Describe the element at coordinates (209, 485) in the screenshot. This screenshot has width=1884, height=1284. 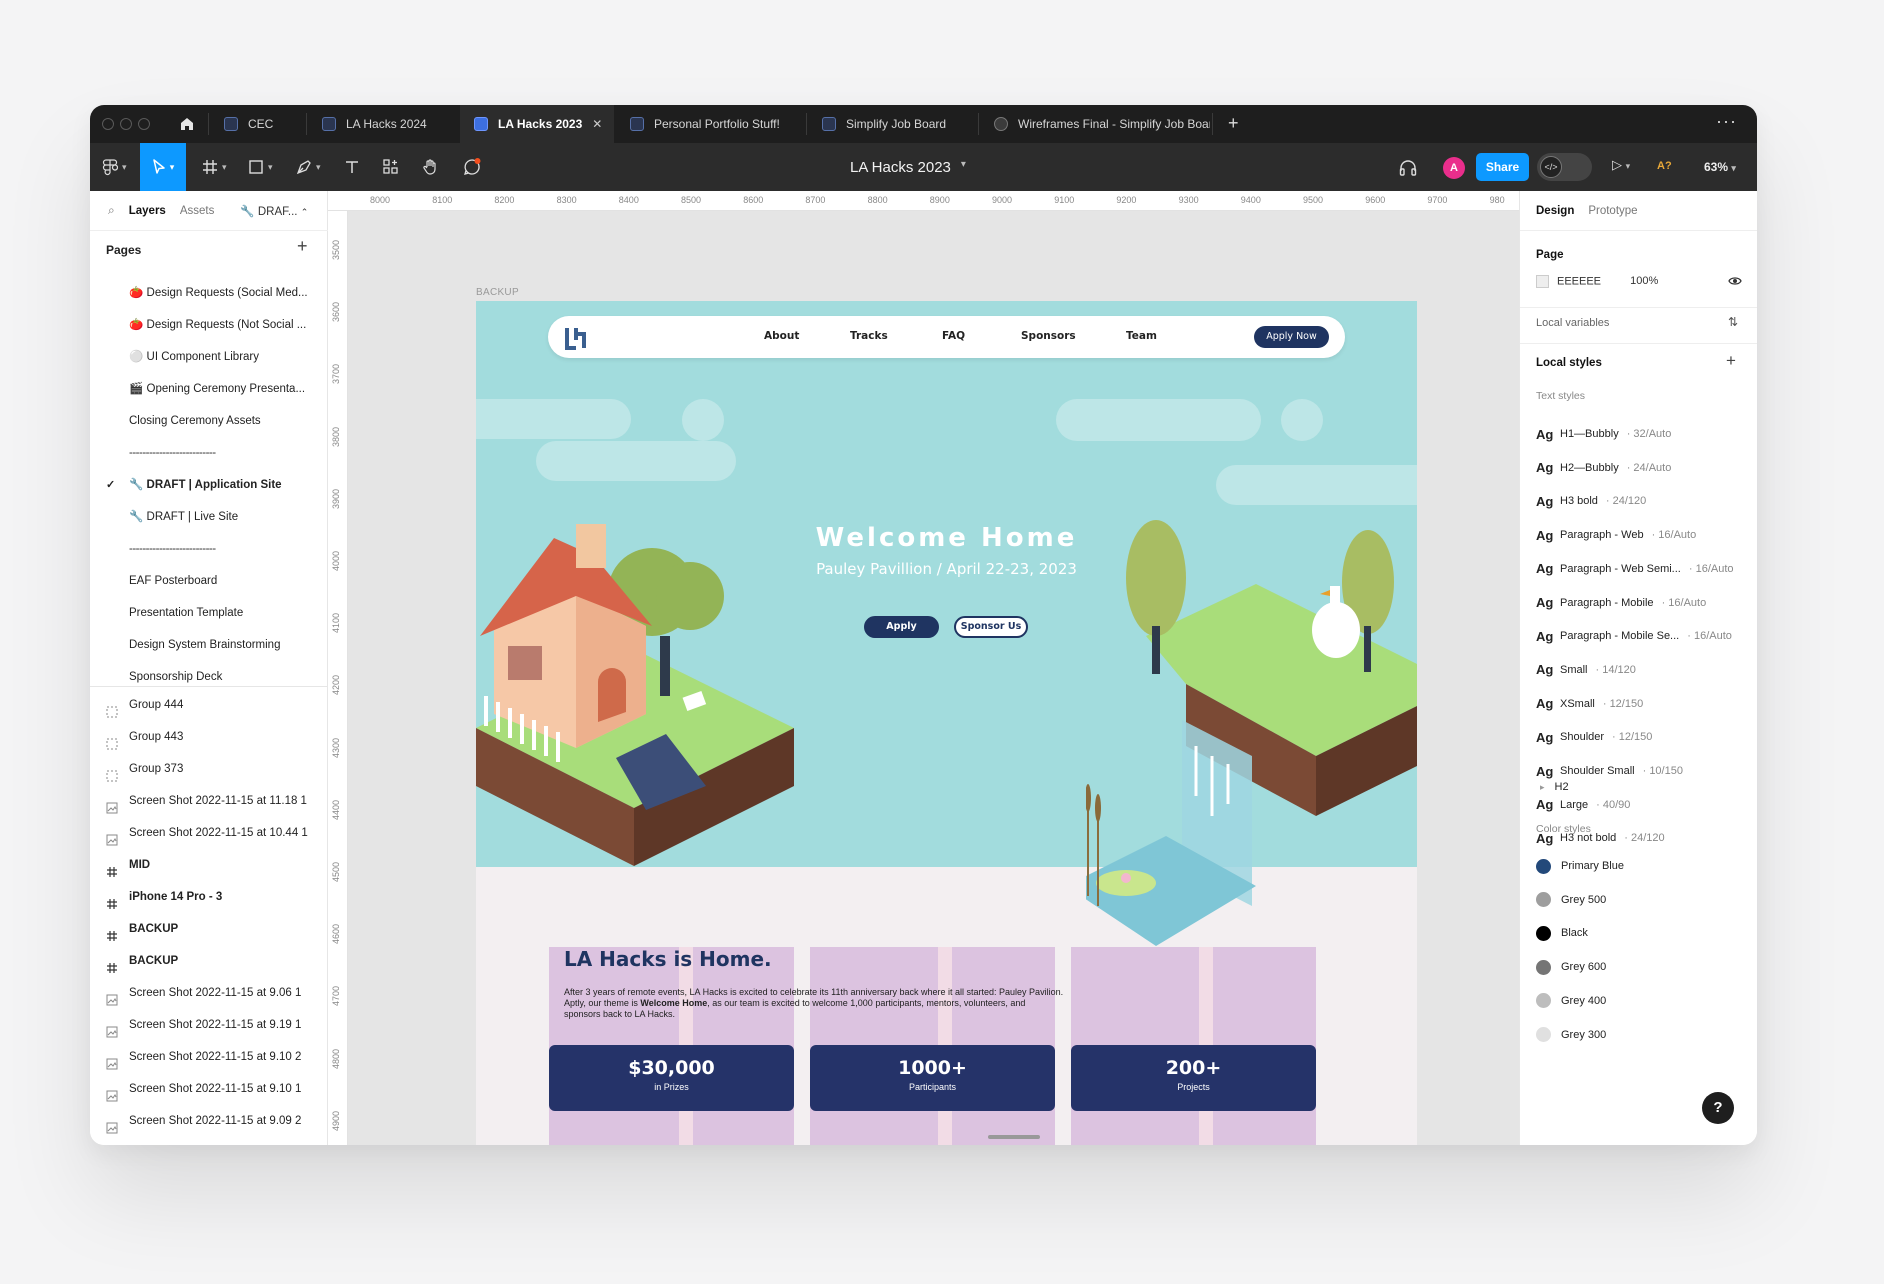
I see `page-item: ✓ 🔧 DRAFT | Application Site` at that location.